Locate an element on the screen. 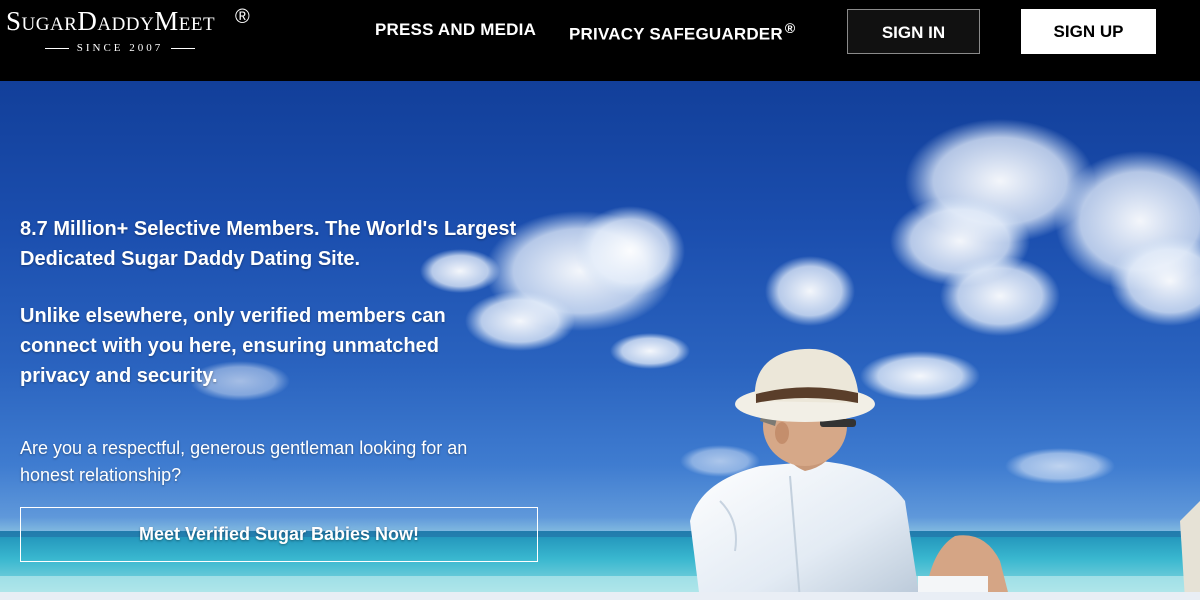 The width and height of the screenshot is (1200, 600). nav-privacy-safeguarder: PRIVACY SAFEGUARDER ® is located at coordinates (682, 32).